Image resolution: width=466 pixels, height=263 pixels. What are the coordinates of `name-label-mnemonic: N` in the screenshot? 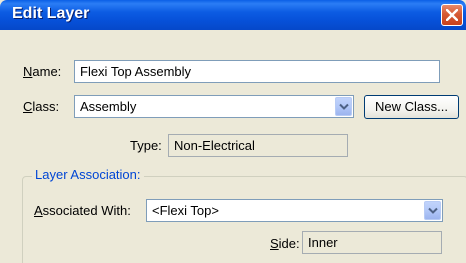 It's located at (28, 71).